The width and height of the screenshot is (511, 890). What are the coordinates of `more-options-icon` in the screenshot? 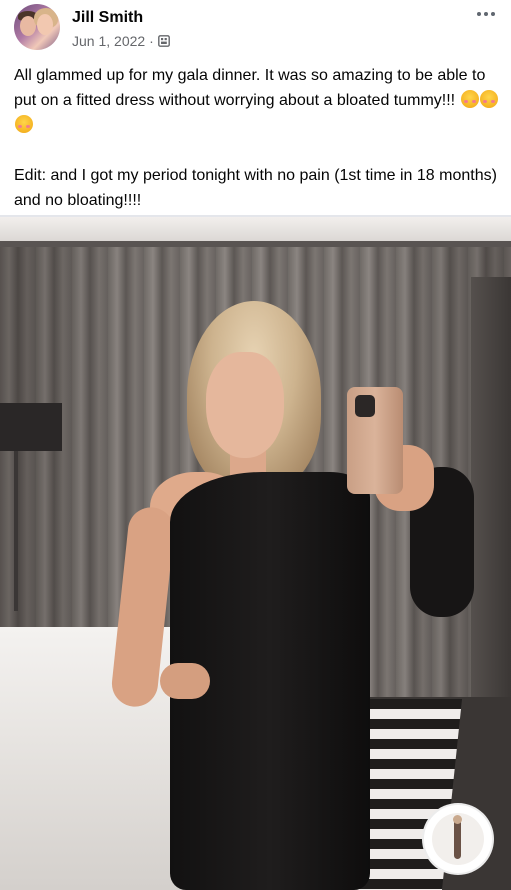 It's located at (486, 14).